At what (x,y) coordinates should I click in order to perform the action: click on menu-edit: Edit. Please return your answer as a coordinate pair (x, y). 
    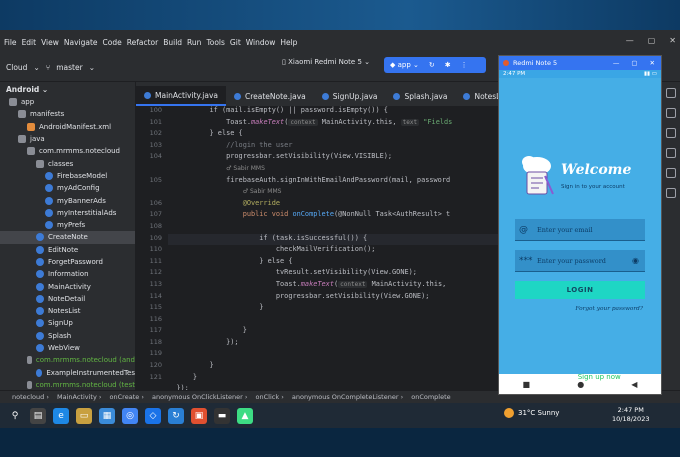
    Looking at the image, I should click on (29, 42).